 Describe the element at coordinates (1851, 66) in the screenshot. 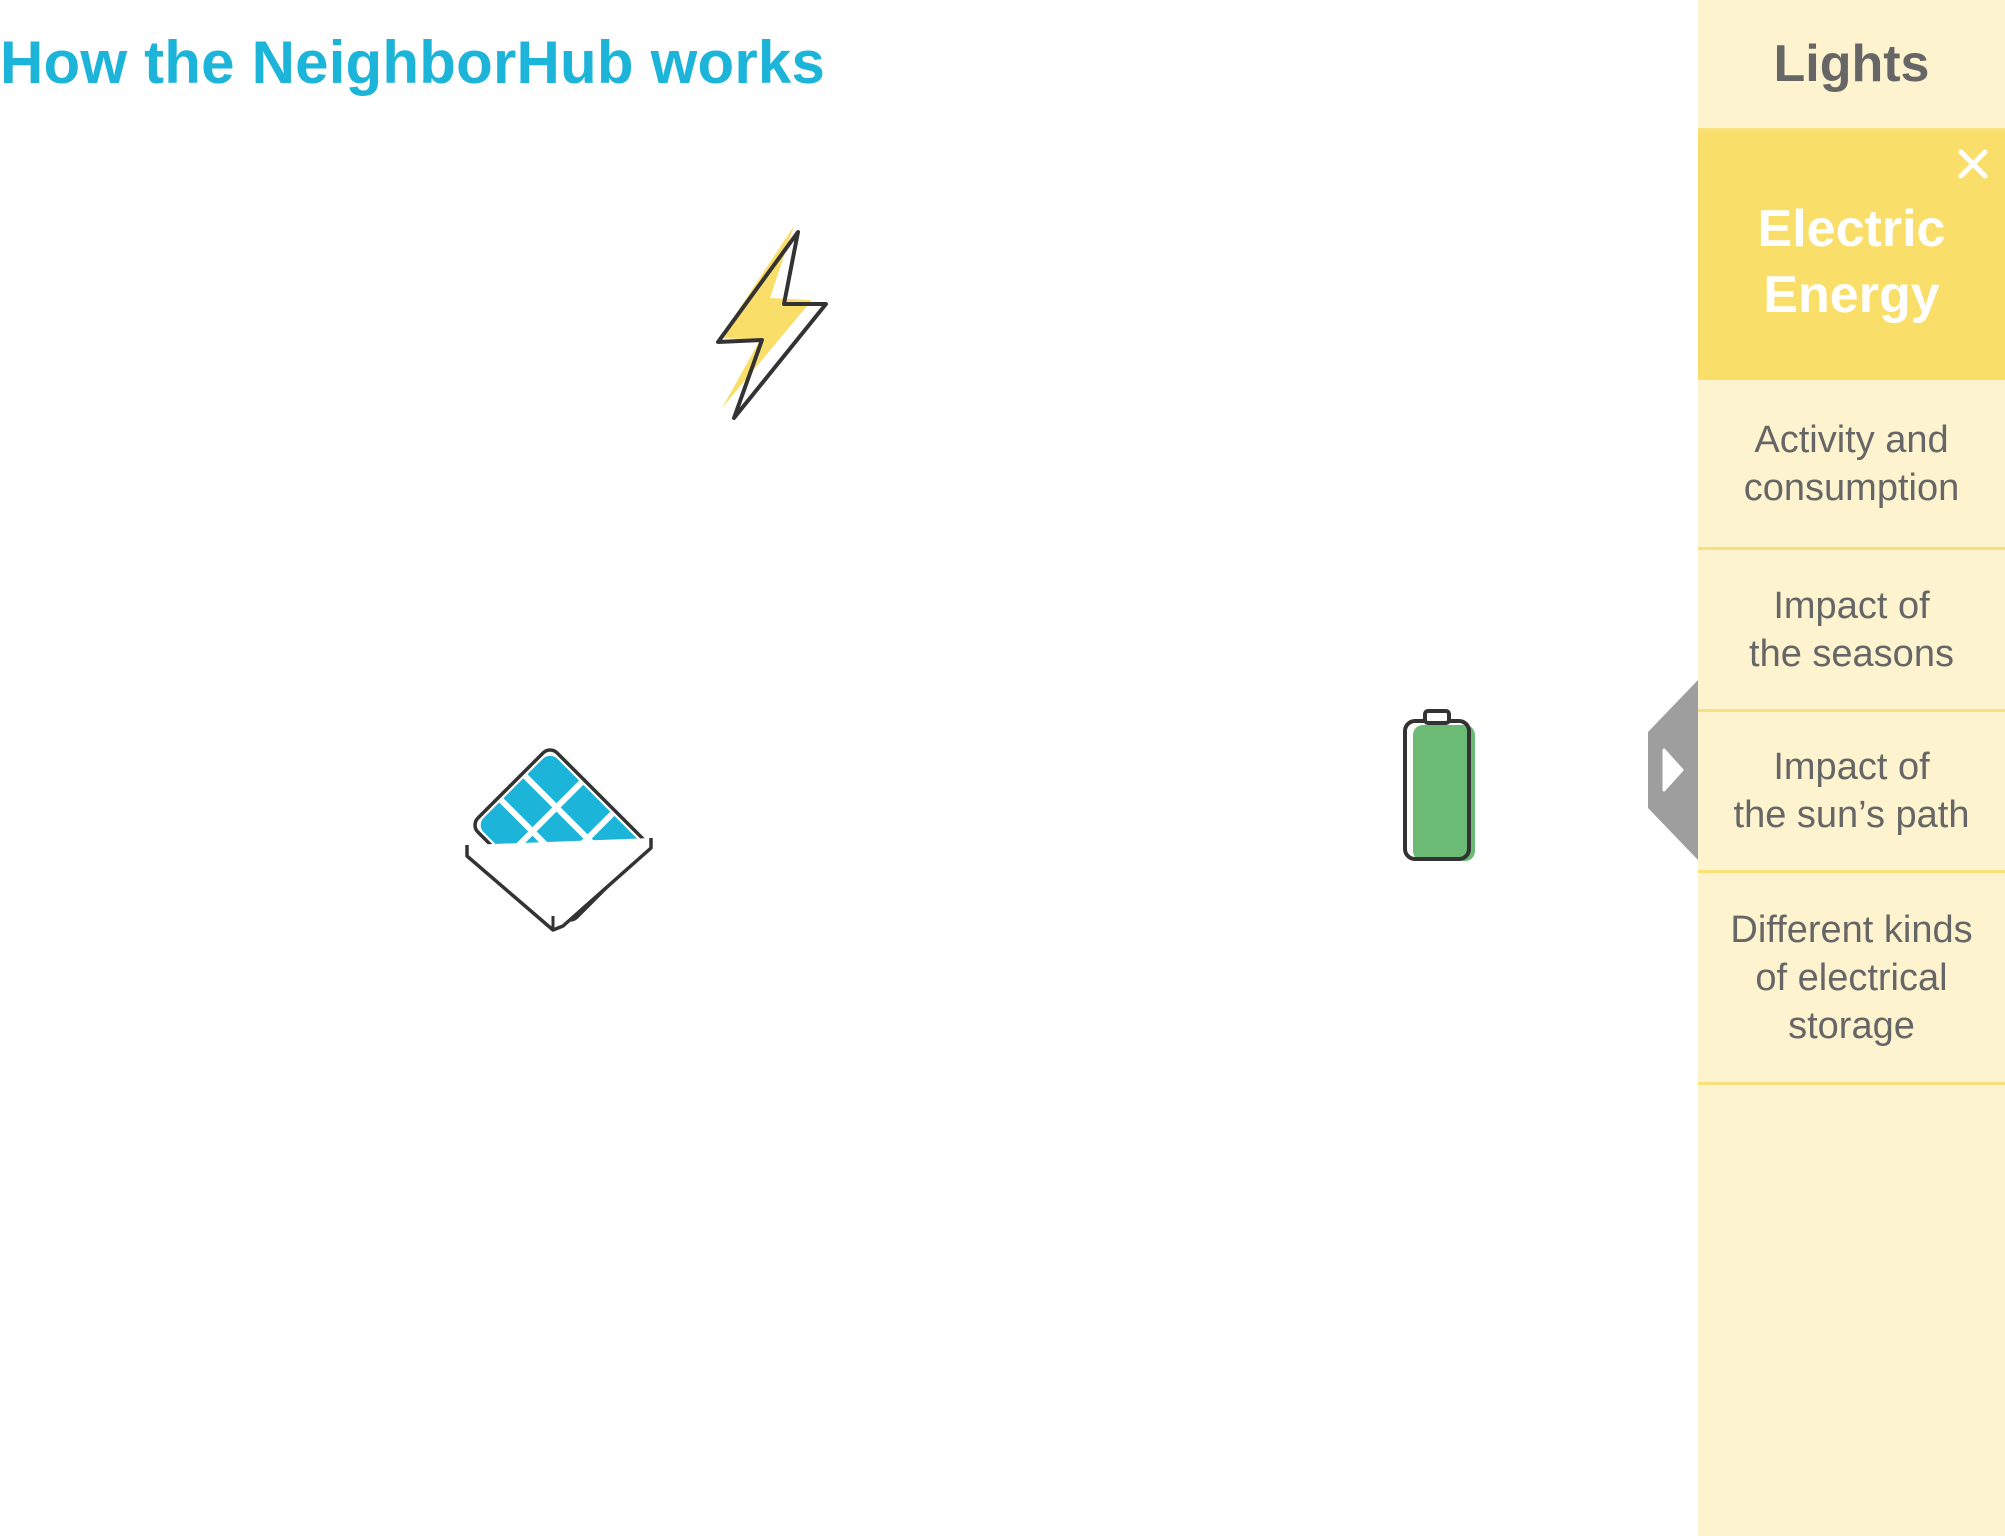

I see `sidebar-header: Lights` at that location.